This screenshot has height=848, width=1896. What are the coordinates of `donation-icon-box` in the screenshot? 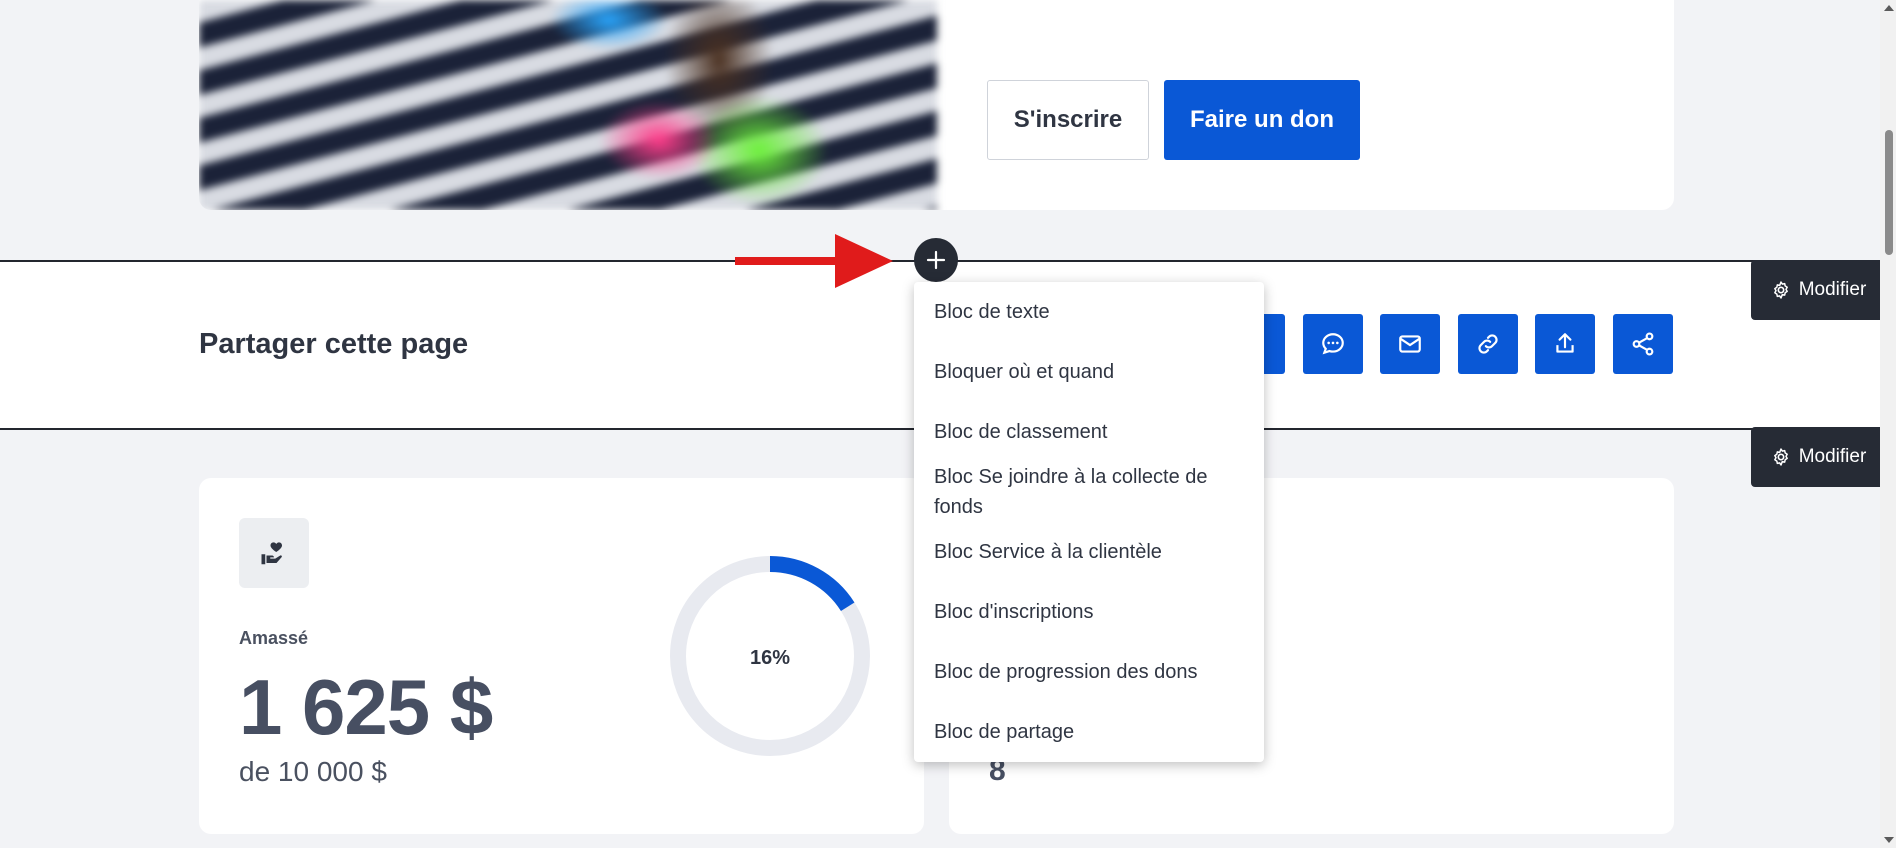 It's located at (274, 553).